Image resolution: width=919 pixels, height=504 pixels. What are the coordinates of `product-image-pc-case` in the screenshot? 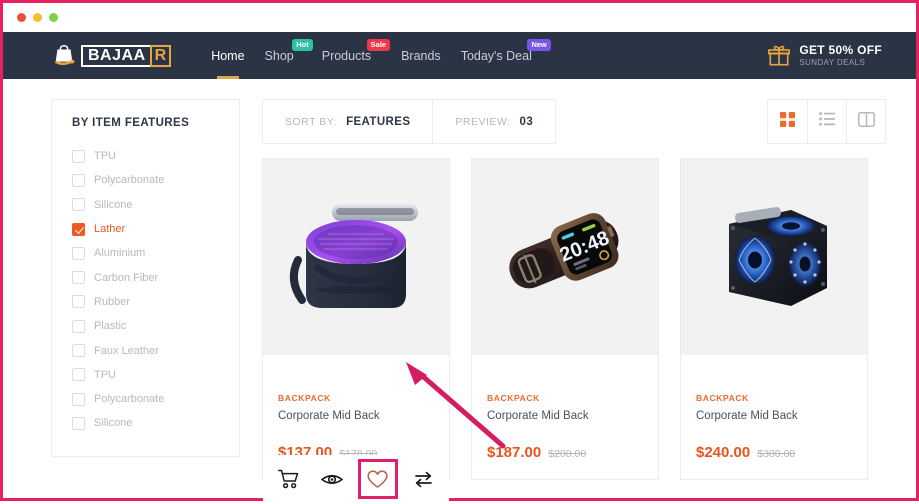 It's located at (774, 257).